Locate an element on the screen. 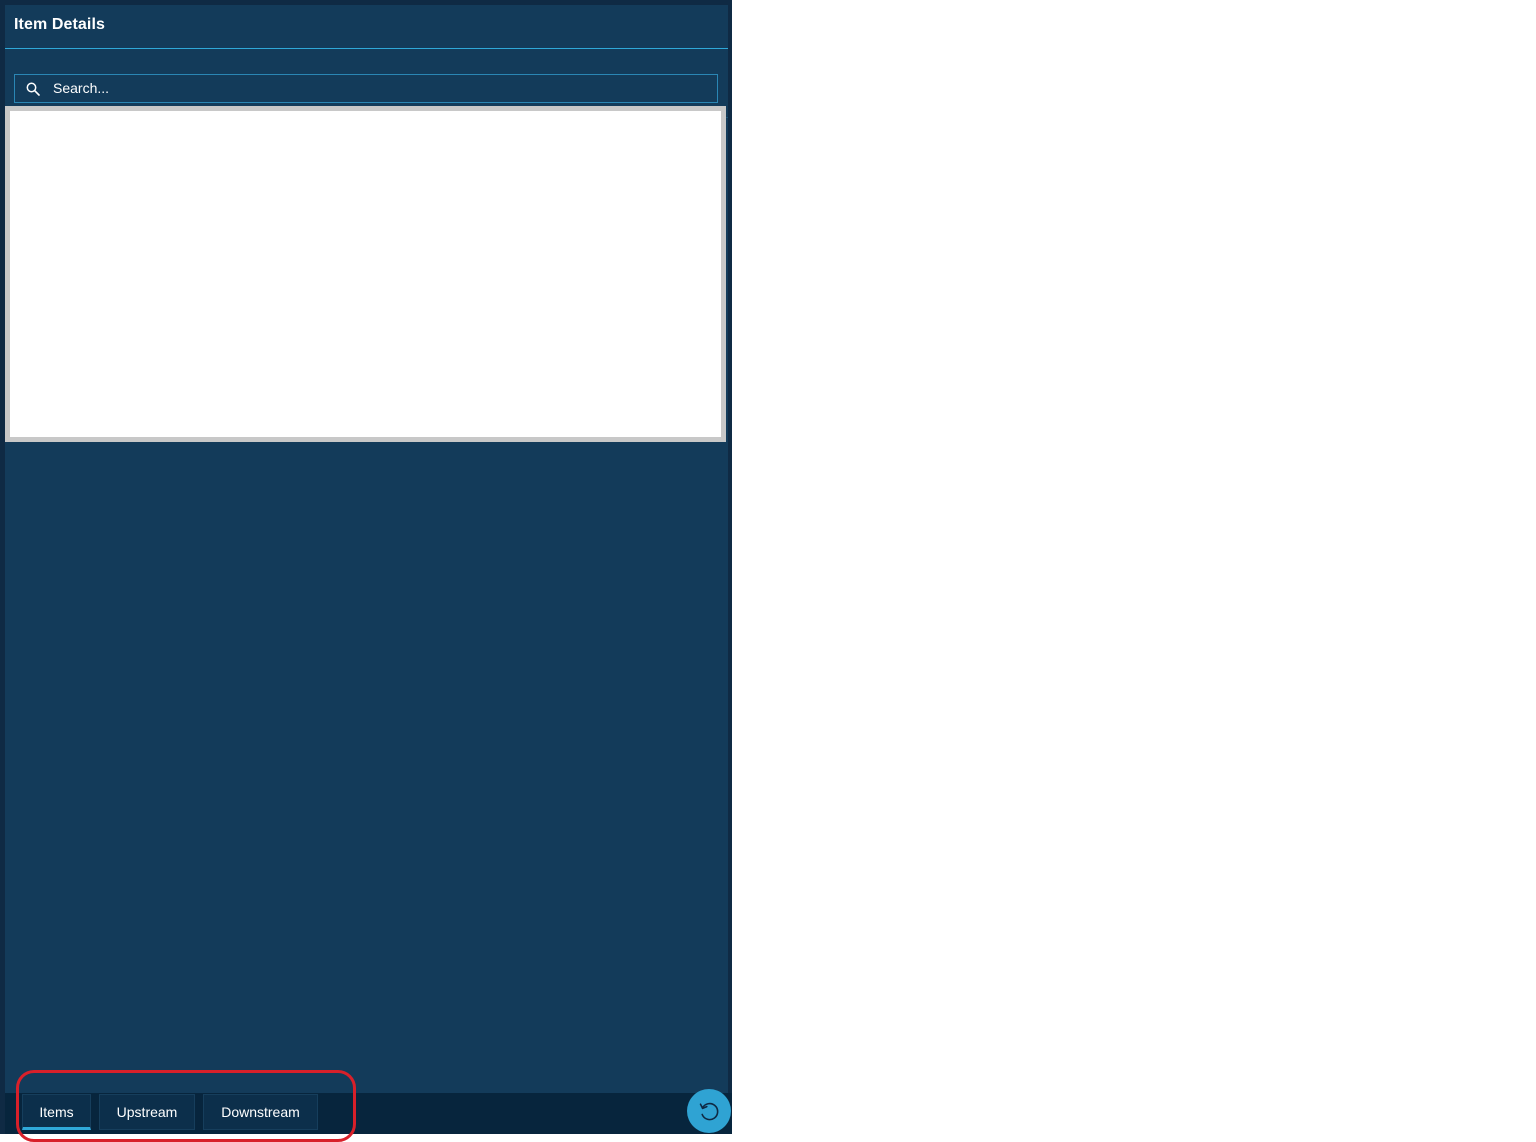  search-input is located at coordinates (378, 88).